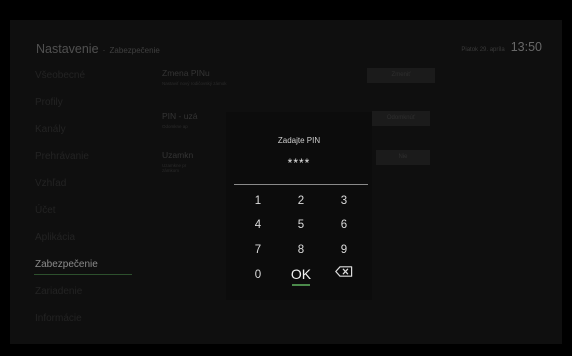 This screenshot has height=356, width=572. I want to click on key-9: 9, so click(344, 250).